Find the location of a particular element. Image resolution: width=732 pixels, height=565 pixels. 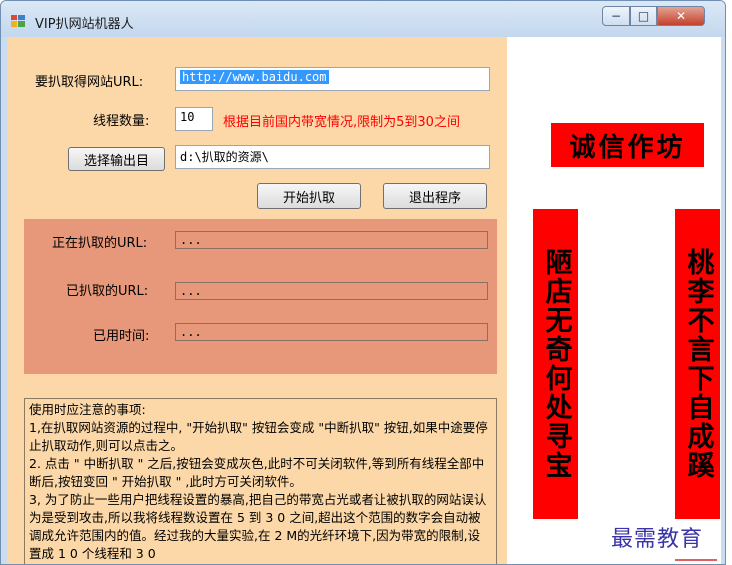

threads-label: 线程数量: is located at coordinates (121, 121).